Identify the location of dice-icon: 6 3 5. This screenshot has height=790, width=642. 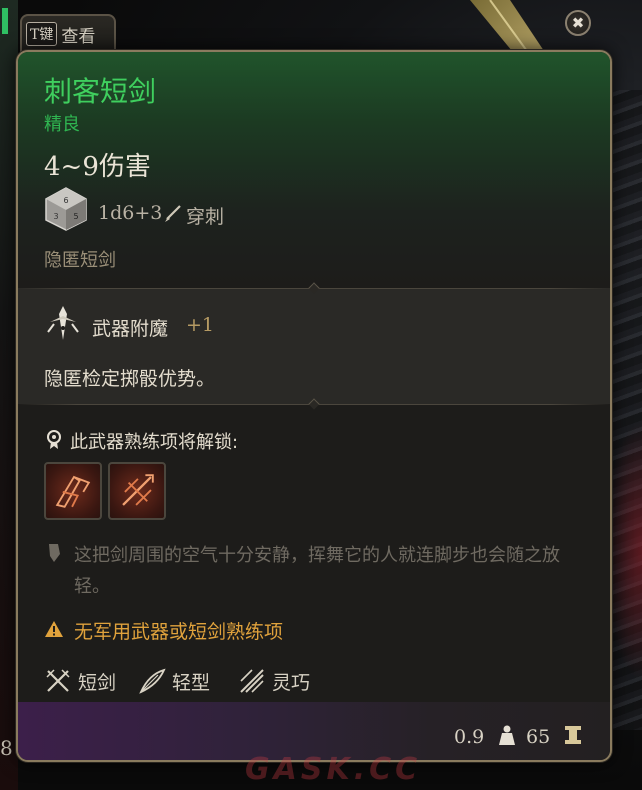
(66, 209).